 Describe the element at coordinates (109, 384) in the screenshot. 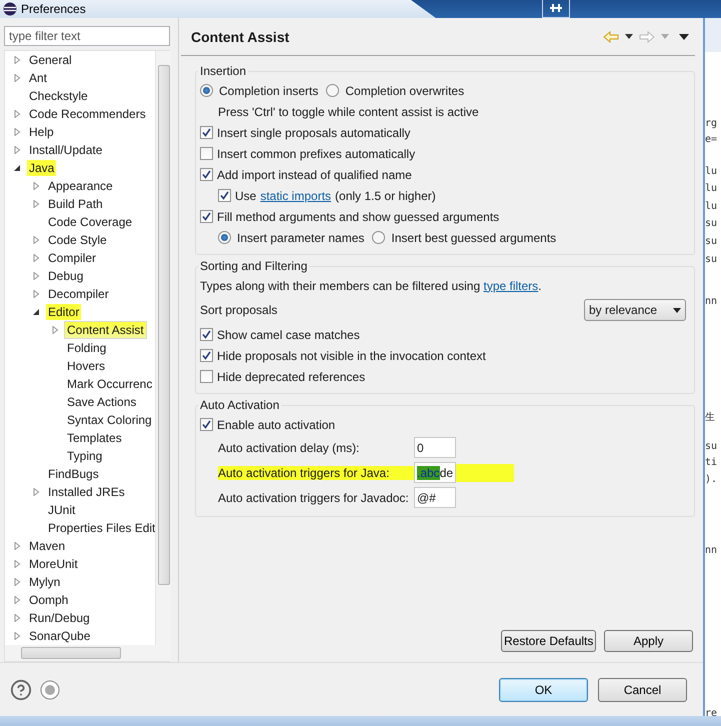

I see `tree-item: Mark Occurrenc` at that location.